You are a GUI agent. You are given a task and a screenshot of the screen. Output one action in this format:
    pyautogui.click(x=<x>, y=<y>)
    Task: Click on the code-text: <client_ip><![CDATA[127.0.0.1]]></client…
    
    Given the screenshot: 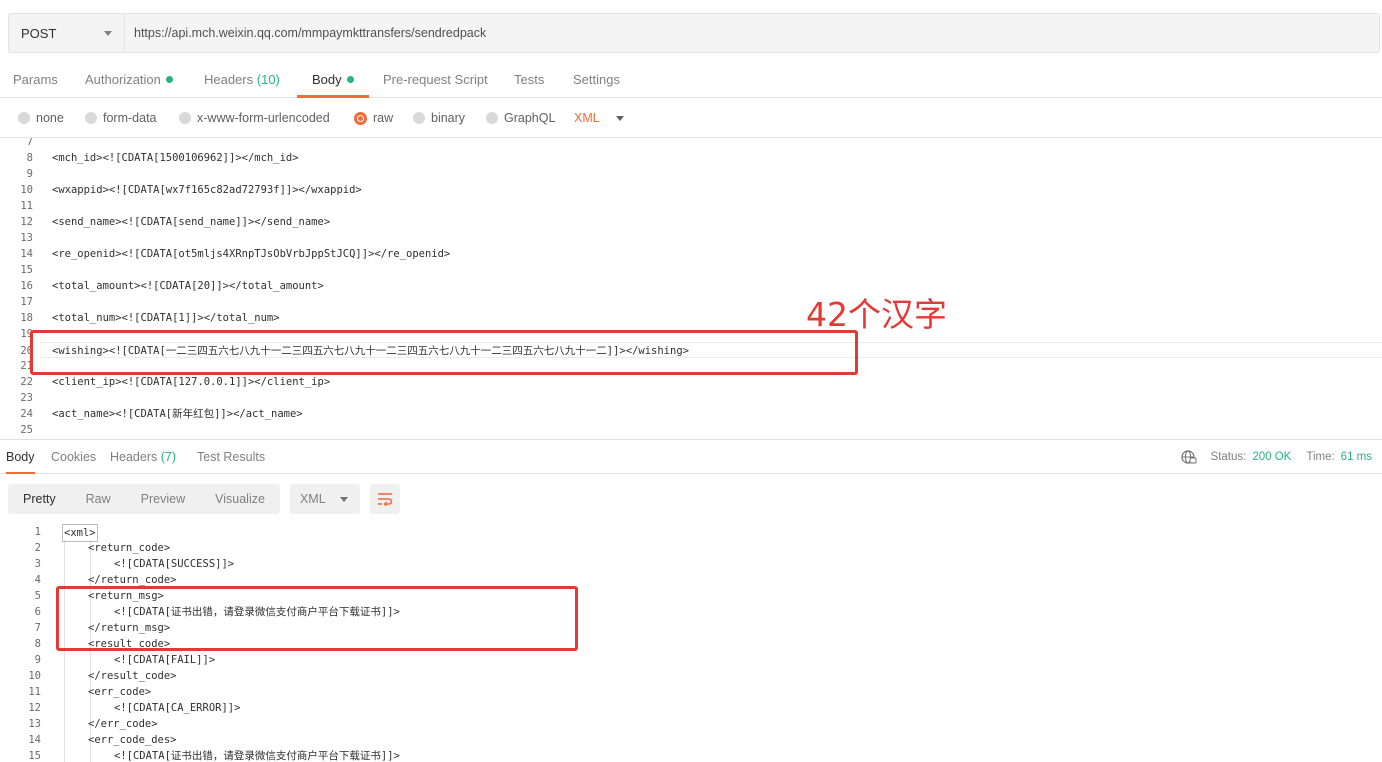 What is the action you would take?
    pyautogui.click(x=191, y=382)
    